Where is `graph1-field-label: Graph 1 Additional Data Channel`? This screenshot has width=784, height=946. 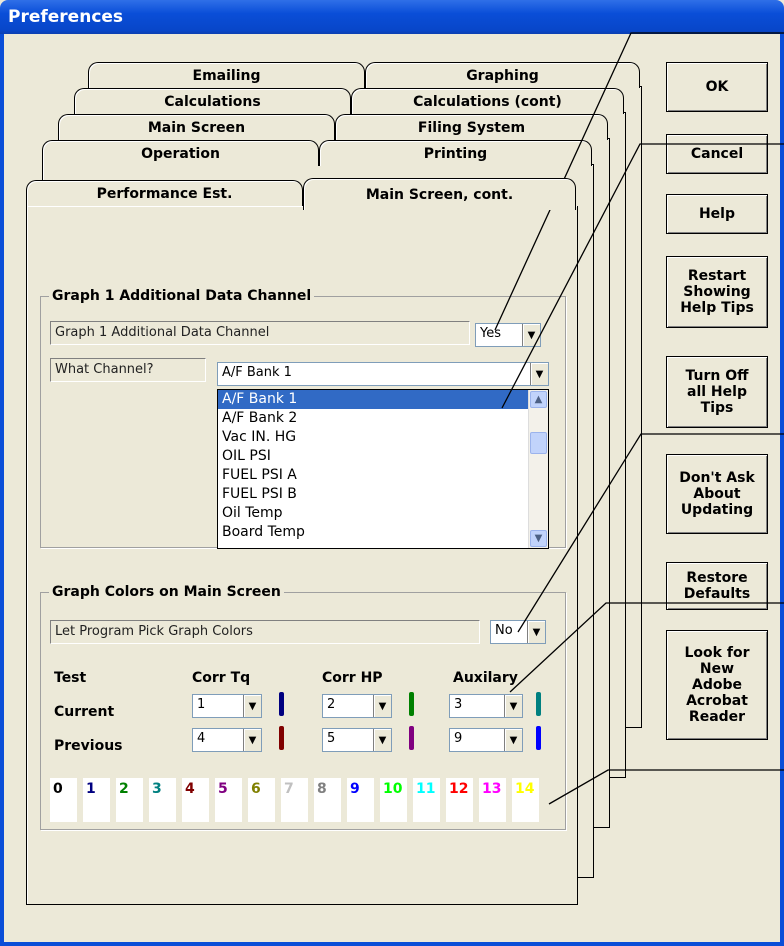
graph1-field-label: Graph 1 Additional Data Channel is located at coordinates (260, 333).